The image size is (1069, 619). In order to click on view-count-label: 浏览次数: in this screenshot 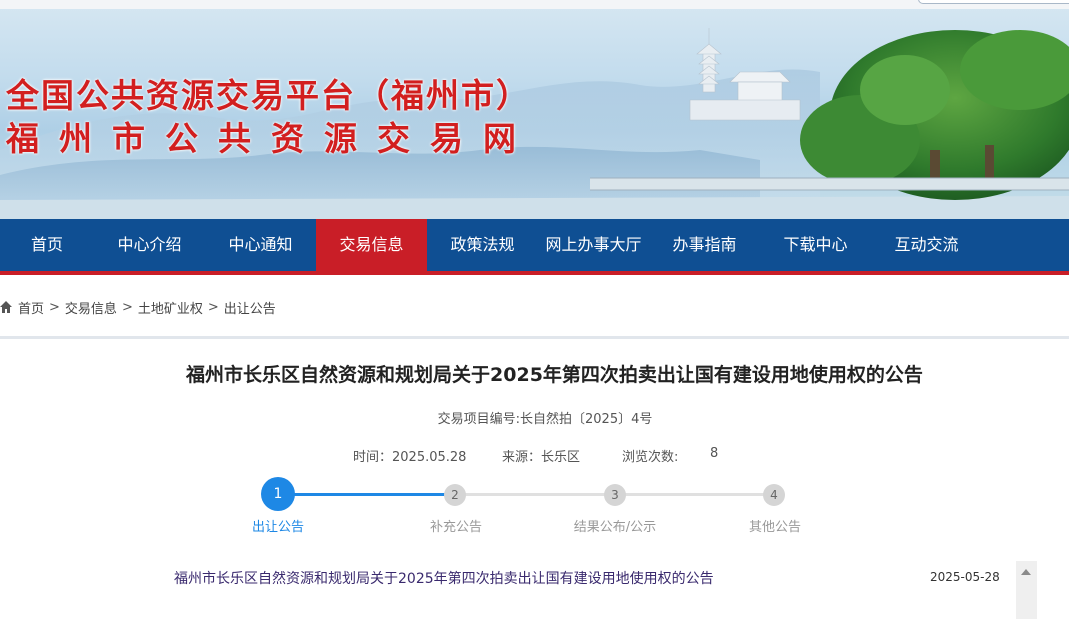, I will do `click(650, 457)`.